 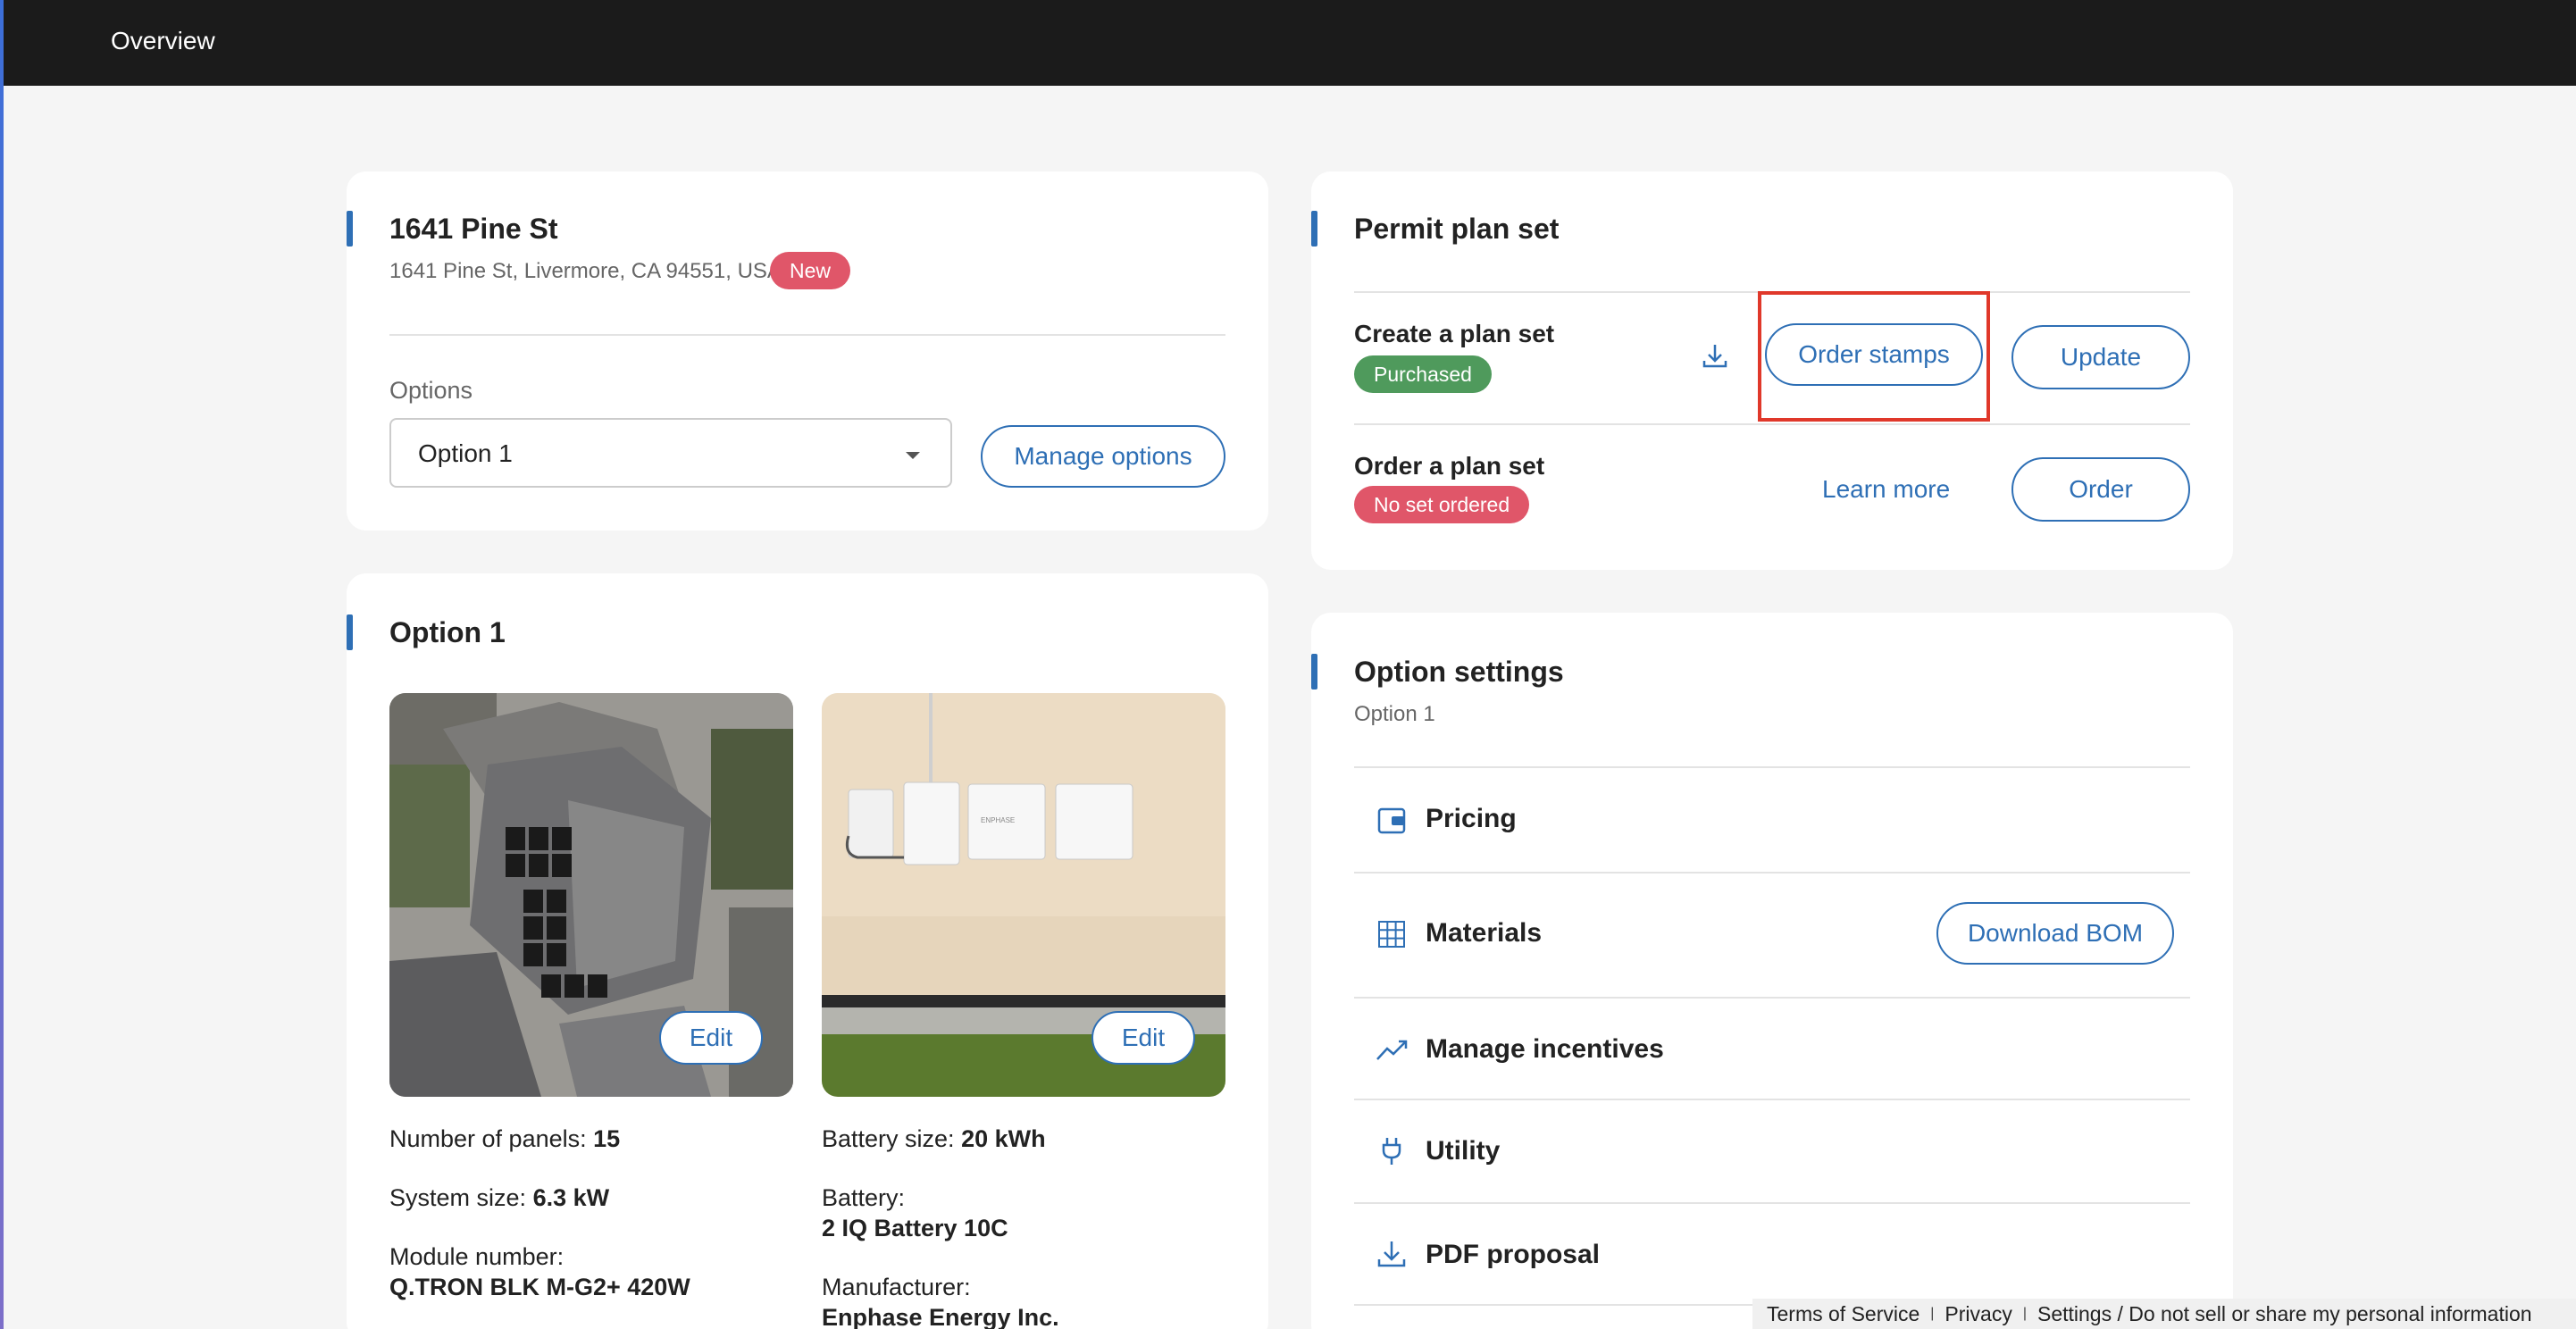 What do you see at coordinates (1772, 424) in the screenshot?
I see `permit-divider-mid` at bounding box center [1772, 424].